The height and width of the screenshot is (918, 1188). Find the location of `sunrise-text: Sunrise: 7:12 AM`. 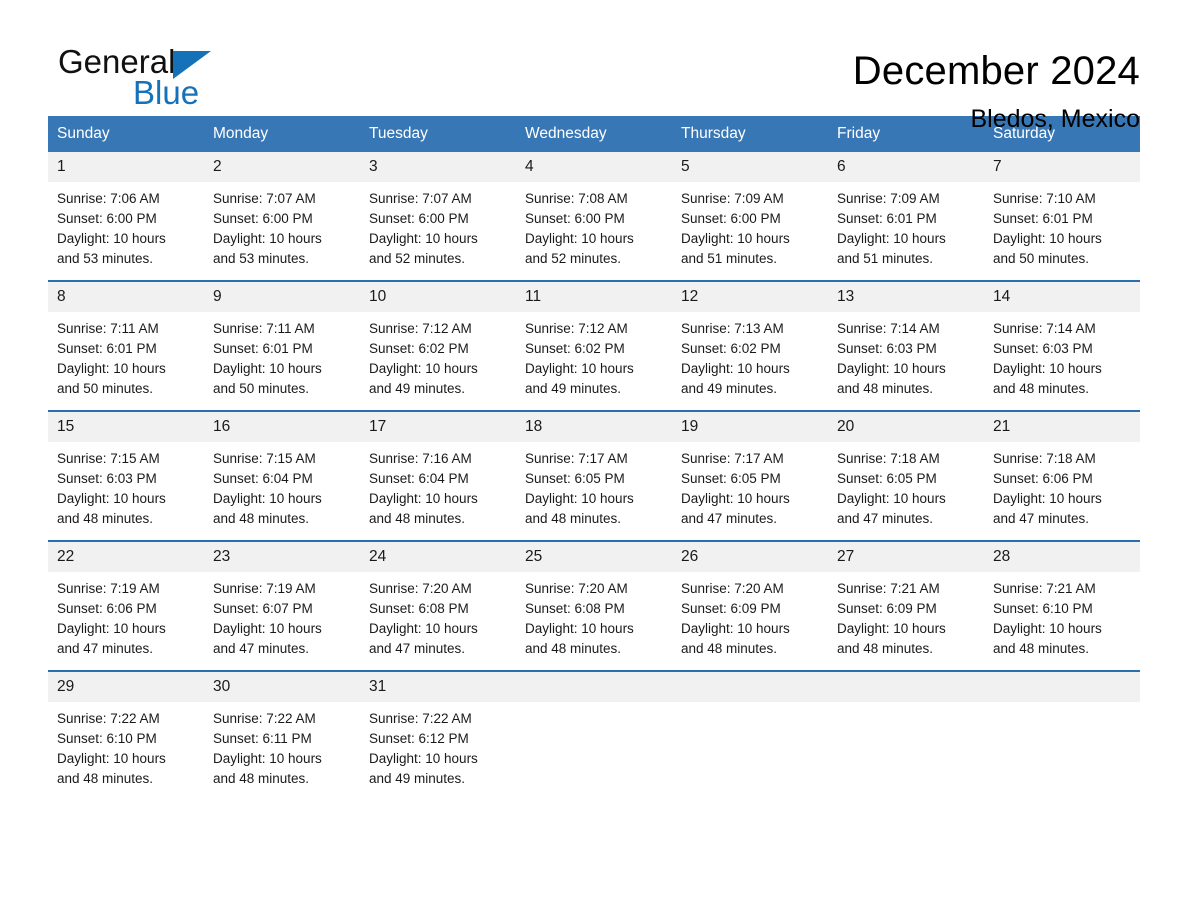

sunrise-text: Sunrise: 7:12 AM is located at coordinates (420, 328).